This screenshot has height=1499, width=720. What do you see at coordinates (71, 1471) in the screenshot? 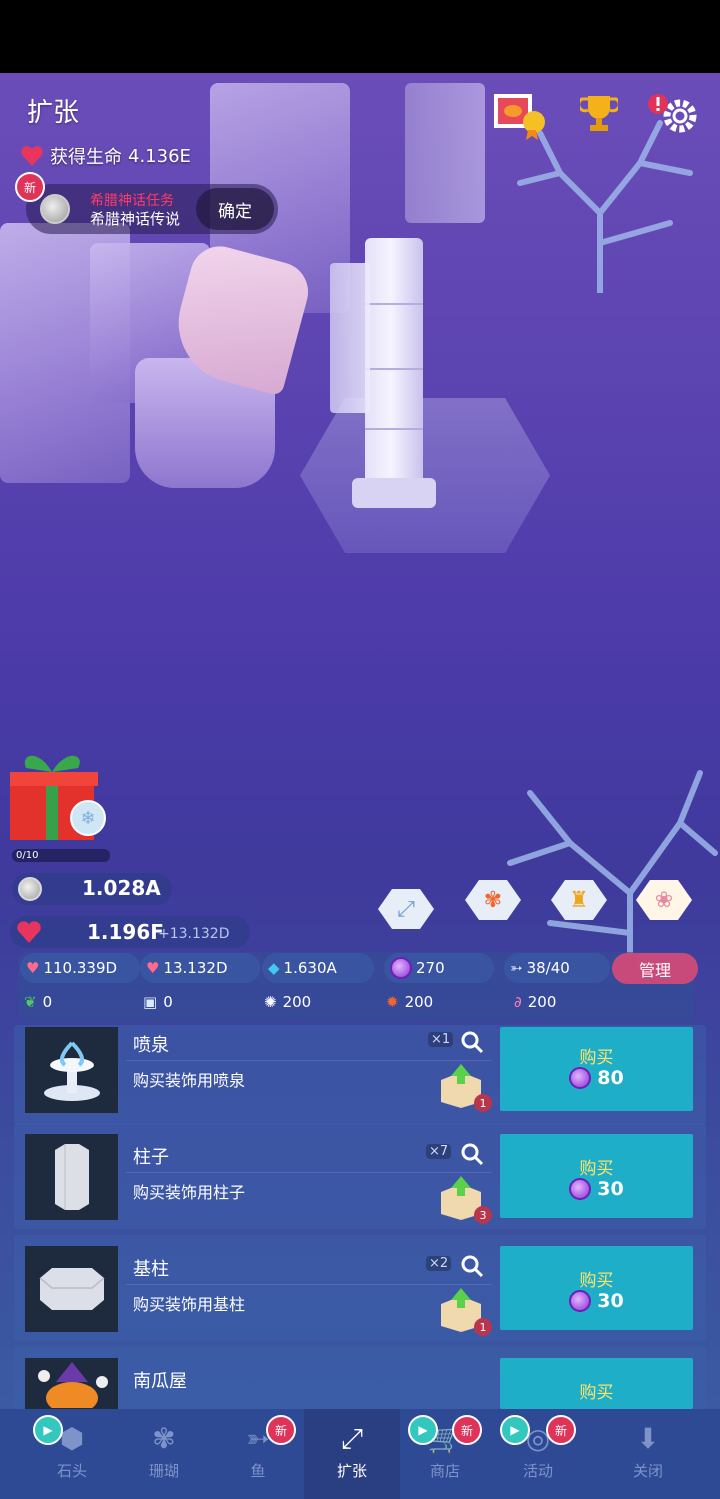
I see `nav-label: 石头` at bounding box center [71, 1471].